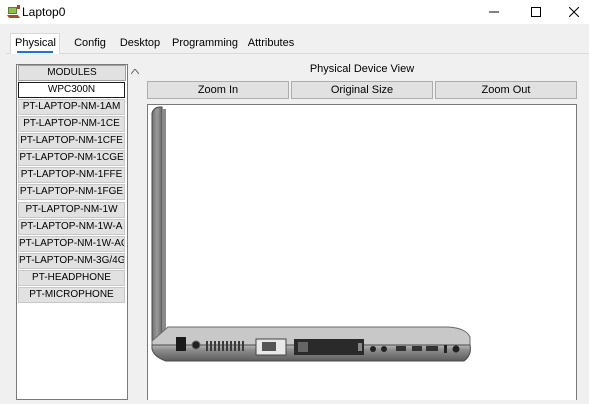  I want to click on module-item: PT-LAPTOP-NM-1W-A, so click(71, 227).